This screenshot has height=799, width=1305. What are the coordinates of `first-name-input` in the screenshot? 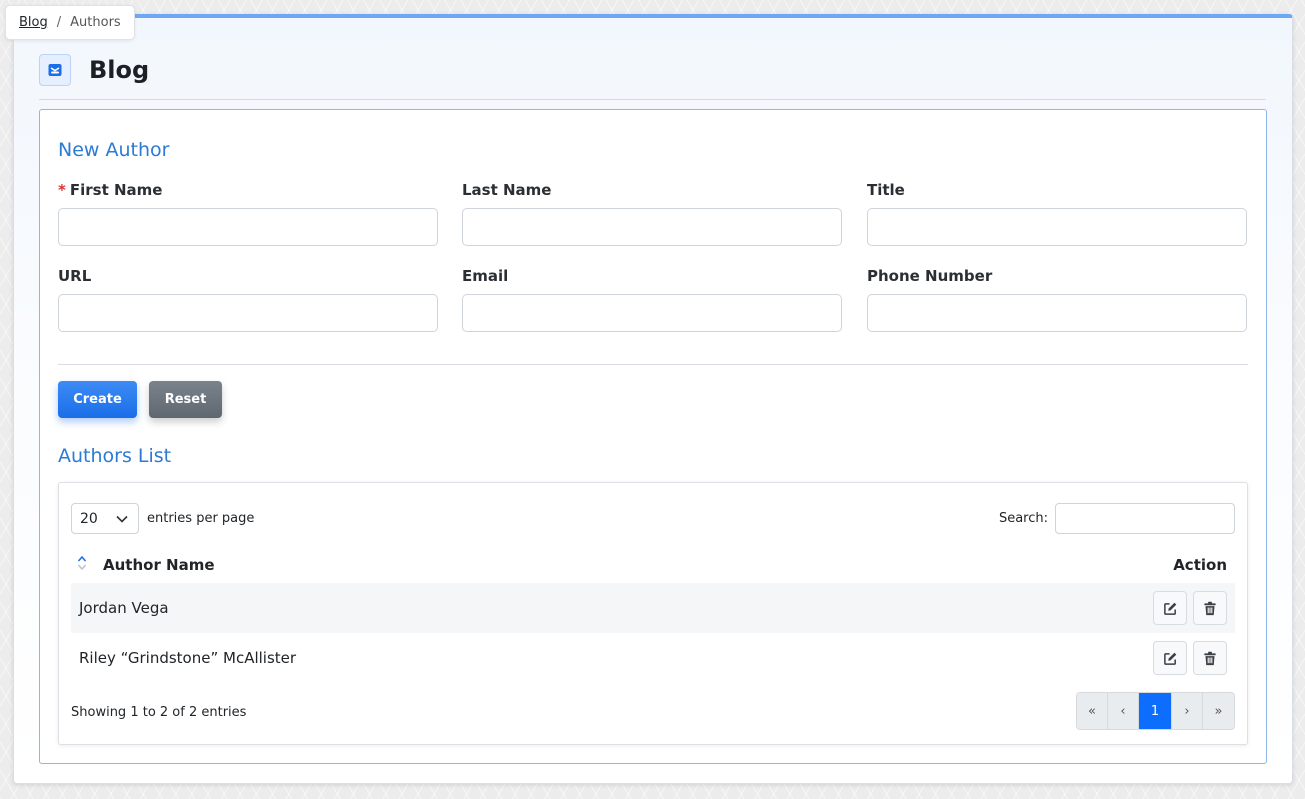 It's located at (248, 227).